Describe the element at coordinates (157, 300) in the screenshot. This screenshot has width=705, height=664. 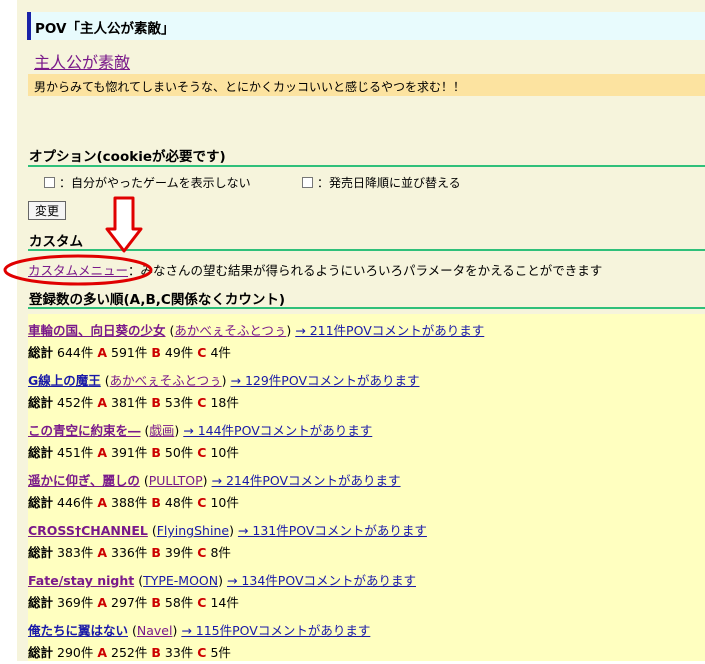
I see `ranking-heading: 登録数の多い順(A,B,C関係なくカウント)` at that location.